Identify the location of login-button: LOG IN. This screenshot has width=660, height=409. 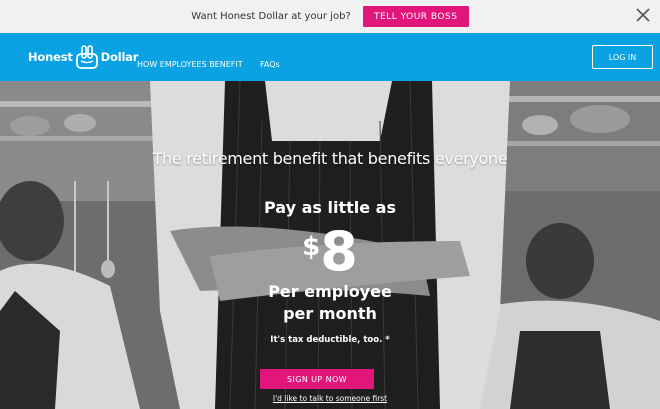
(622, 57).